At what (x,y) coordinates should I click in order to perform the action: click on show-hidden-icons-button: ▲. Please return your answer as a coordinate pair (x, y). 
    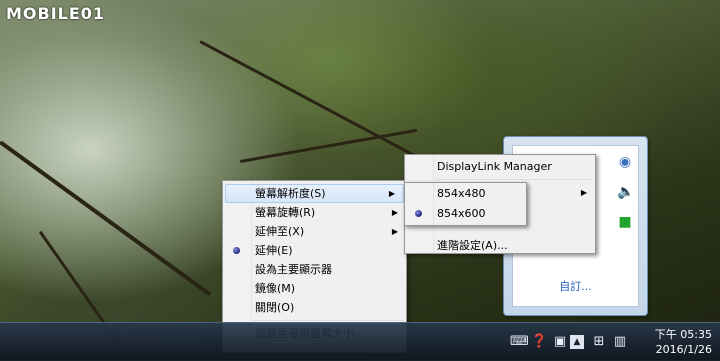
    Looking at the image, I should click on (577, 342).